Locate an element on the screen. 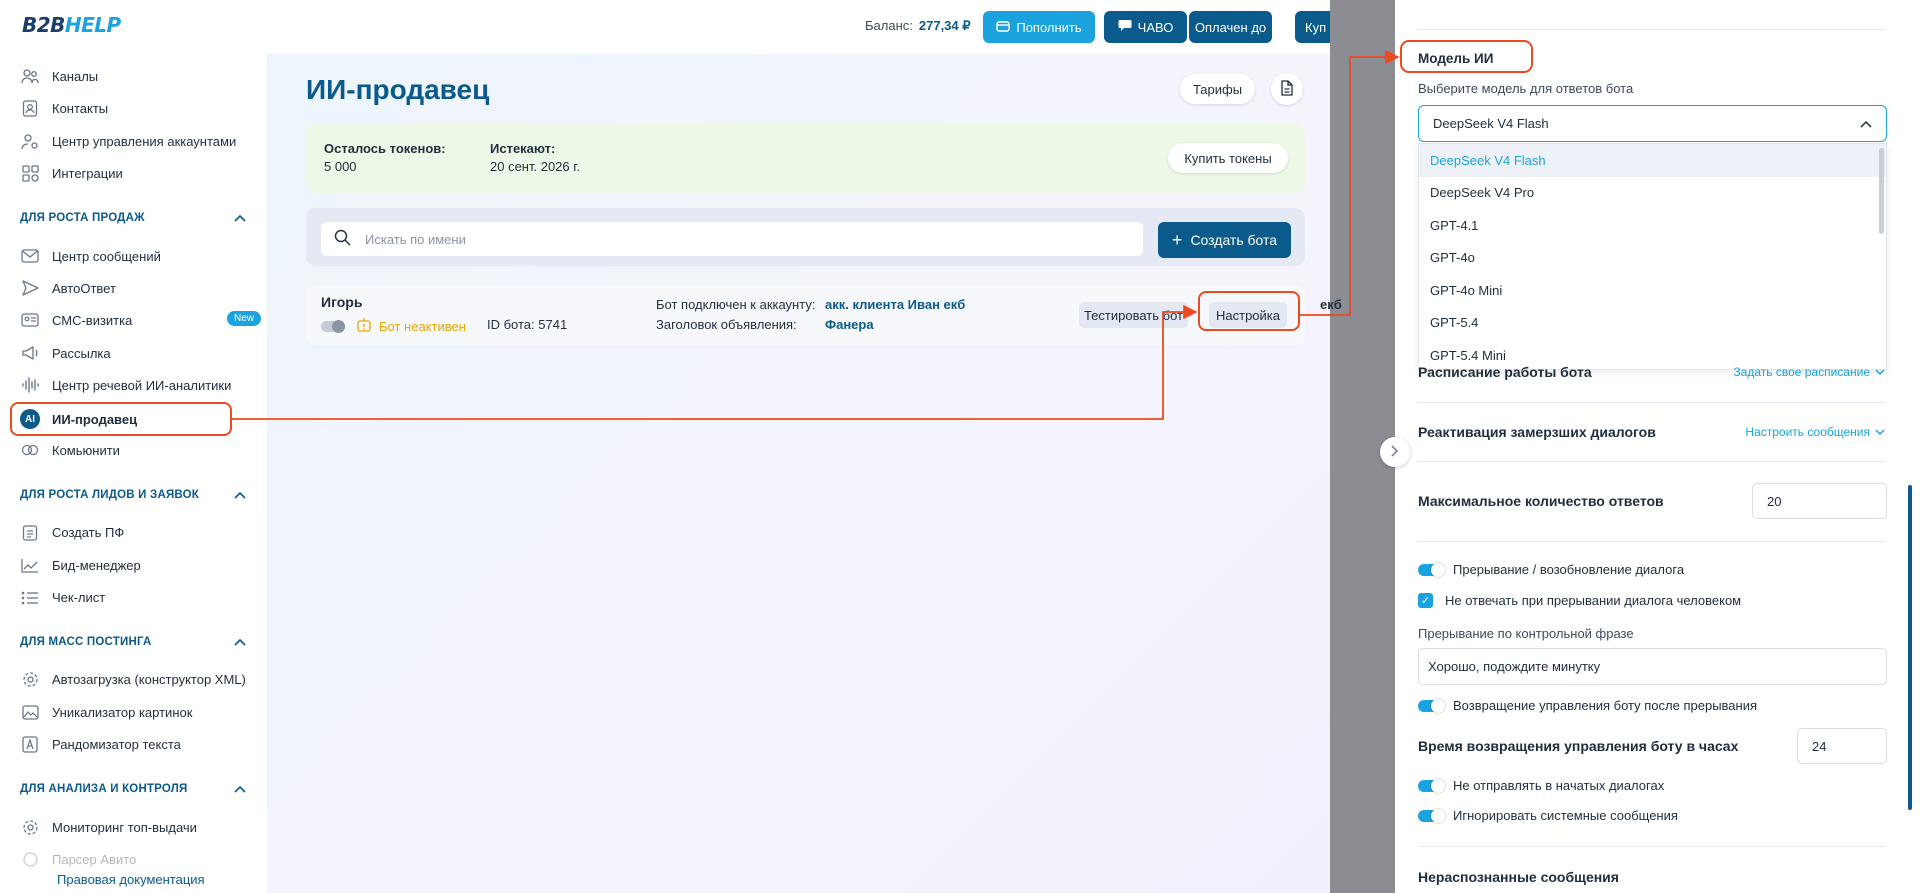  monitor-icon is located at coordinates (30, 827).